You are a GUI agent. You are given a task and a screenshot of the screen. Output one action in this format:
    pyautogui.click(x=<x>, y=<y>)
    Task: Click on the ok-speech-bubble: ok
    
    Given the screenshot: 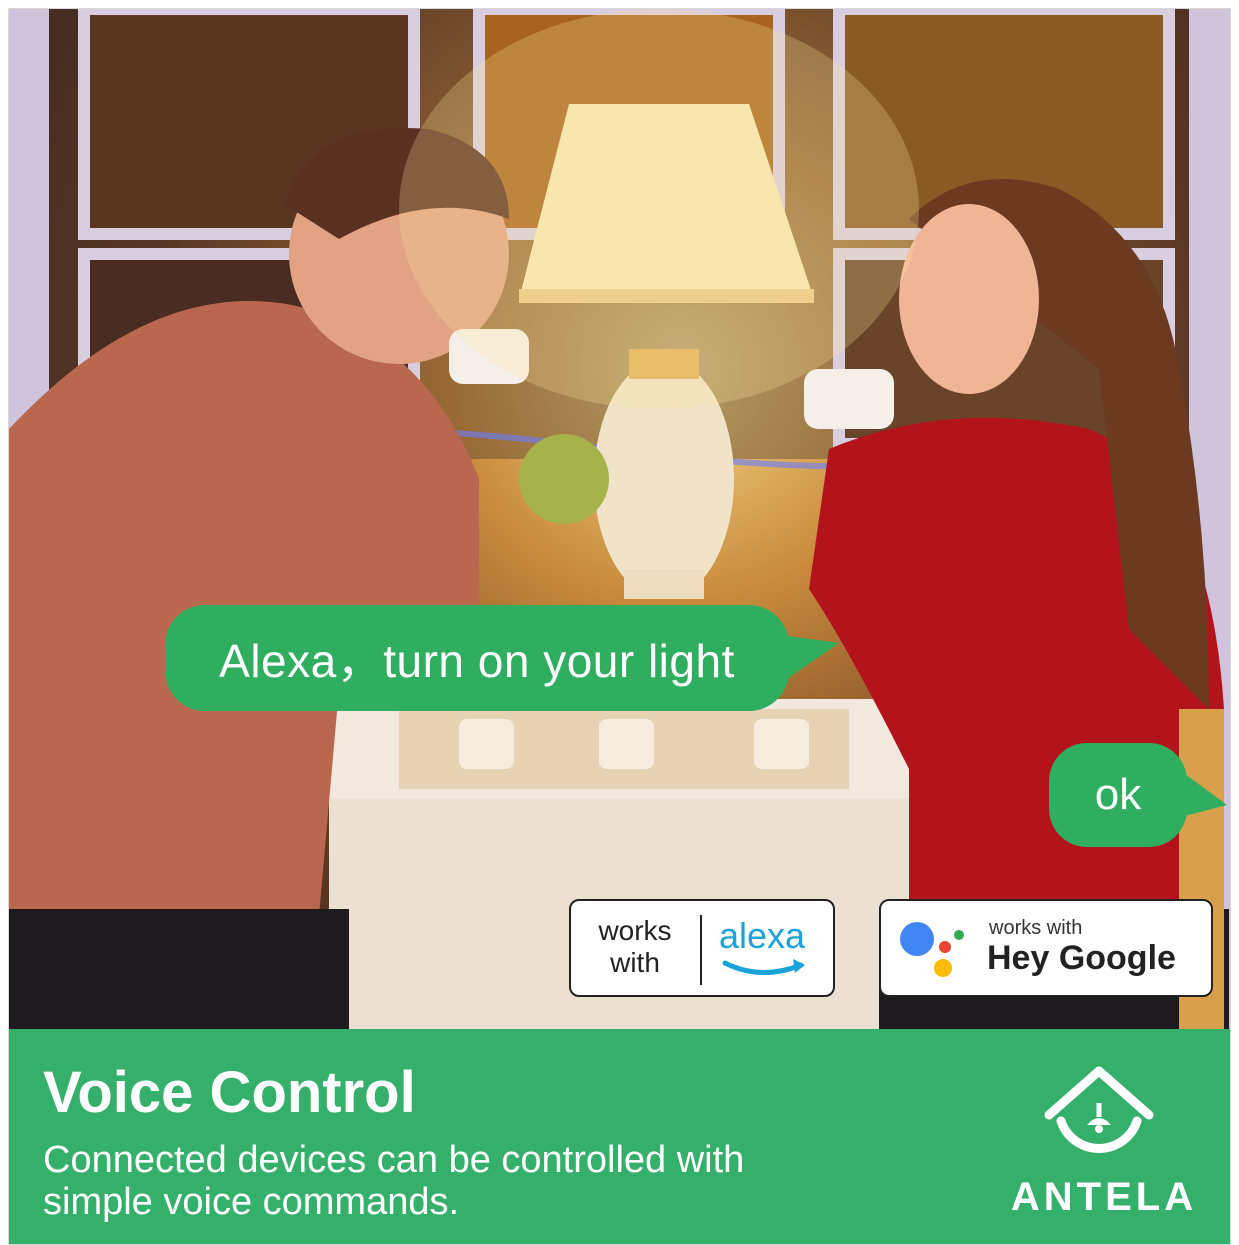 What is the action you would take?
    pyautogui.click(x=1118, y=795)
    